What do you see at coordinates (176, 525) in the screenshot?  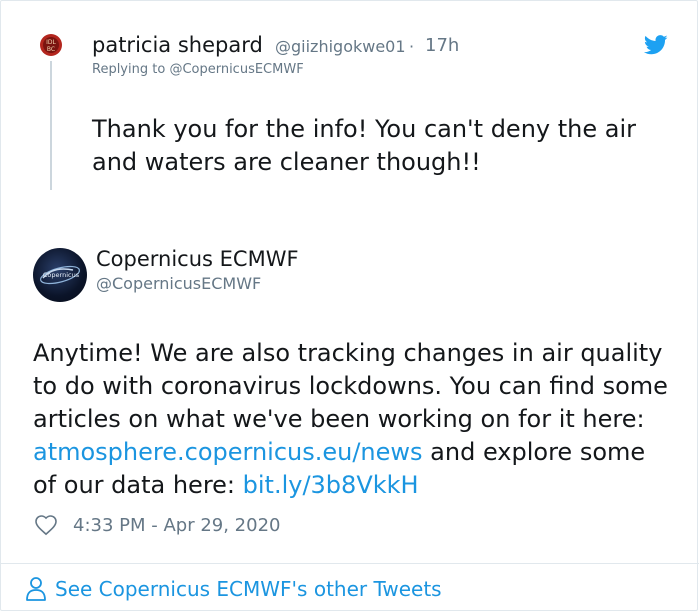 I see `tweet-timestamp: 4:33 PM - Apr 29, 2020` at bounding box center [176, 525].